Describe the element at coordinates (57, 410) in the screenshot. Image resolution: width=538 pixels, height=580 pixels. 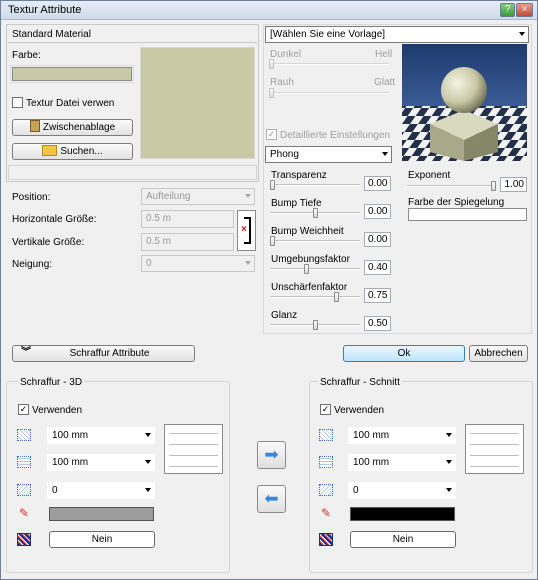
I see `hatch-3d-use-label: Verwenden` at that location.